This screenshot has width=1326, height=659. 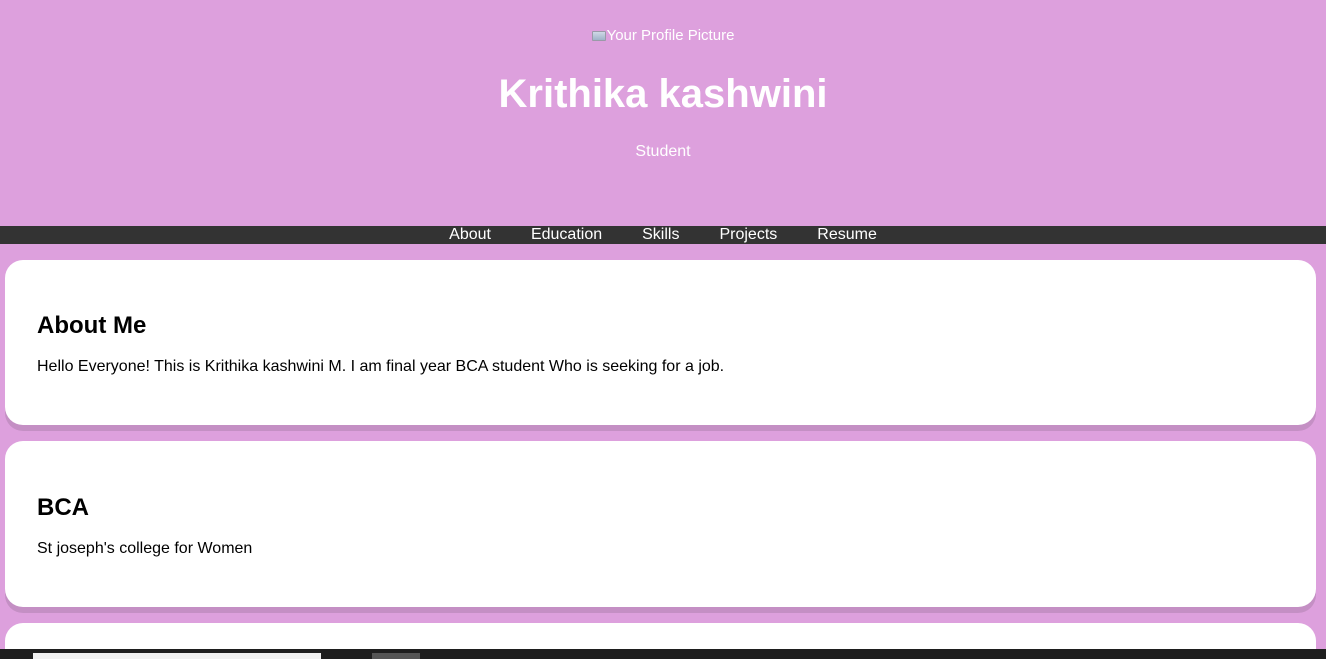 I want to click on taskbar, so click(x=663, y=654).